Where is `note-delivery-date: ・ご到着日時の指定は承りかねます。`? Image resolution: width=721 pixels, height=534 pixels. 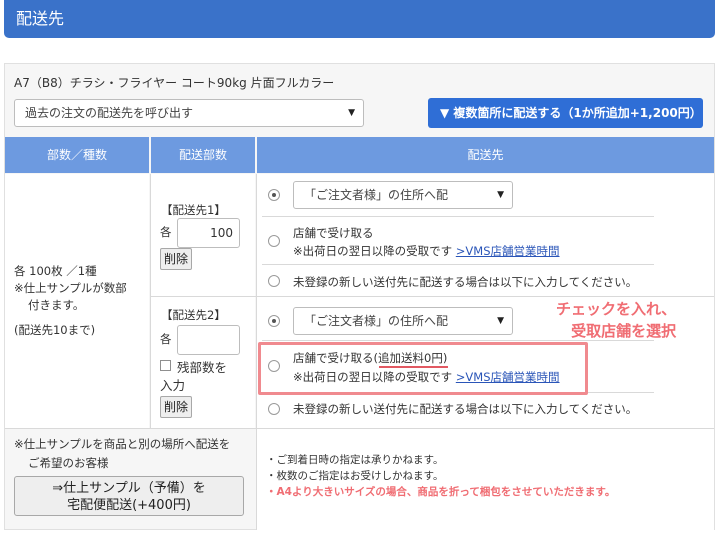 note-delivery-date: ・ご到着日時の指定は承りかねます。 is located at coordinates (355, 460).